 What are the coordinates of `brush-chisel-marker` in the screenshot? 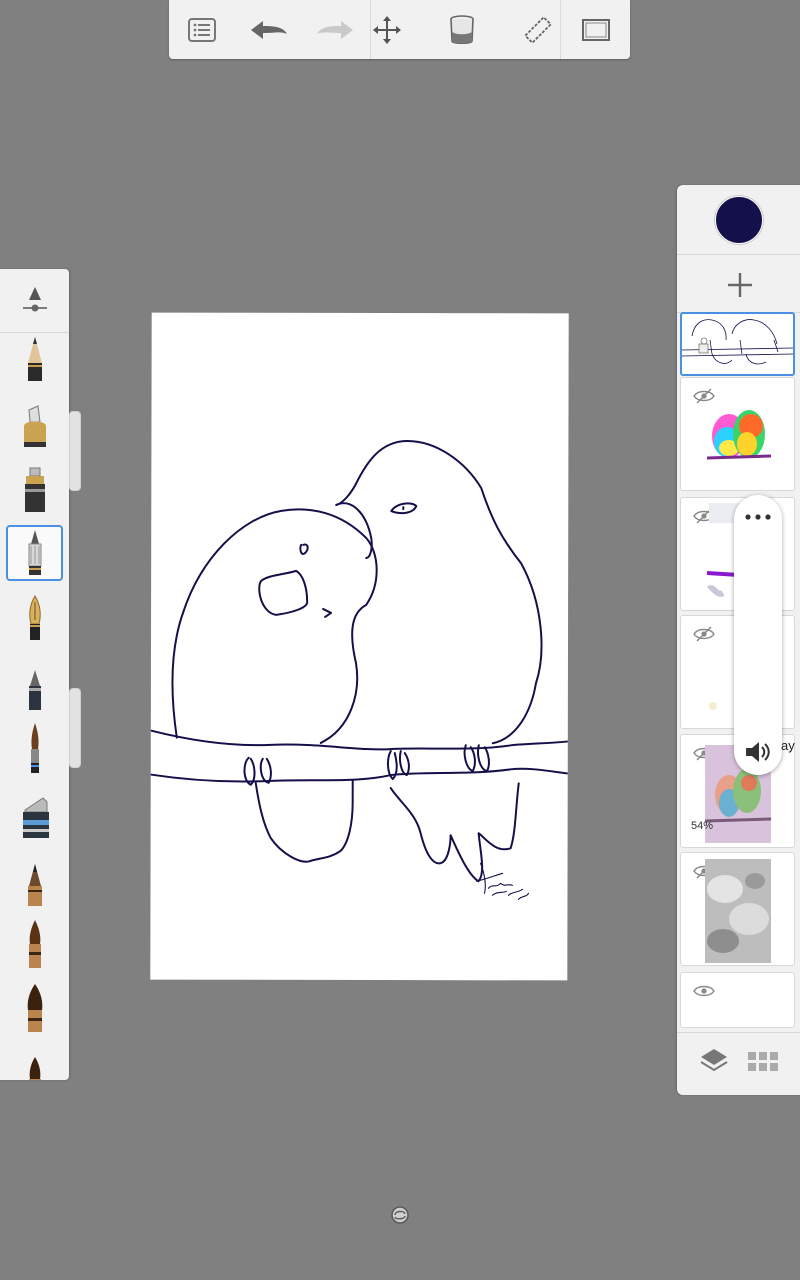 It's located at (34, 819).